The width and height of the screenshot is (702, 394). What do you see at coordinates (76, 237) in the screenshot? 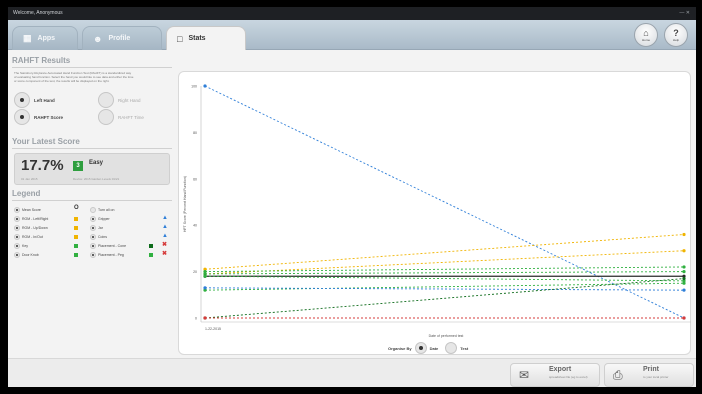
I see `orange-square-icon` at bounding box center [76, 237].